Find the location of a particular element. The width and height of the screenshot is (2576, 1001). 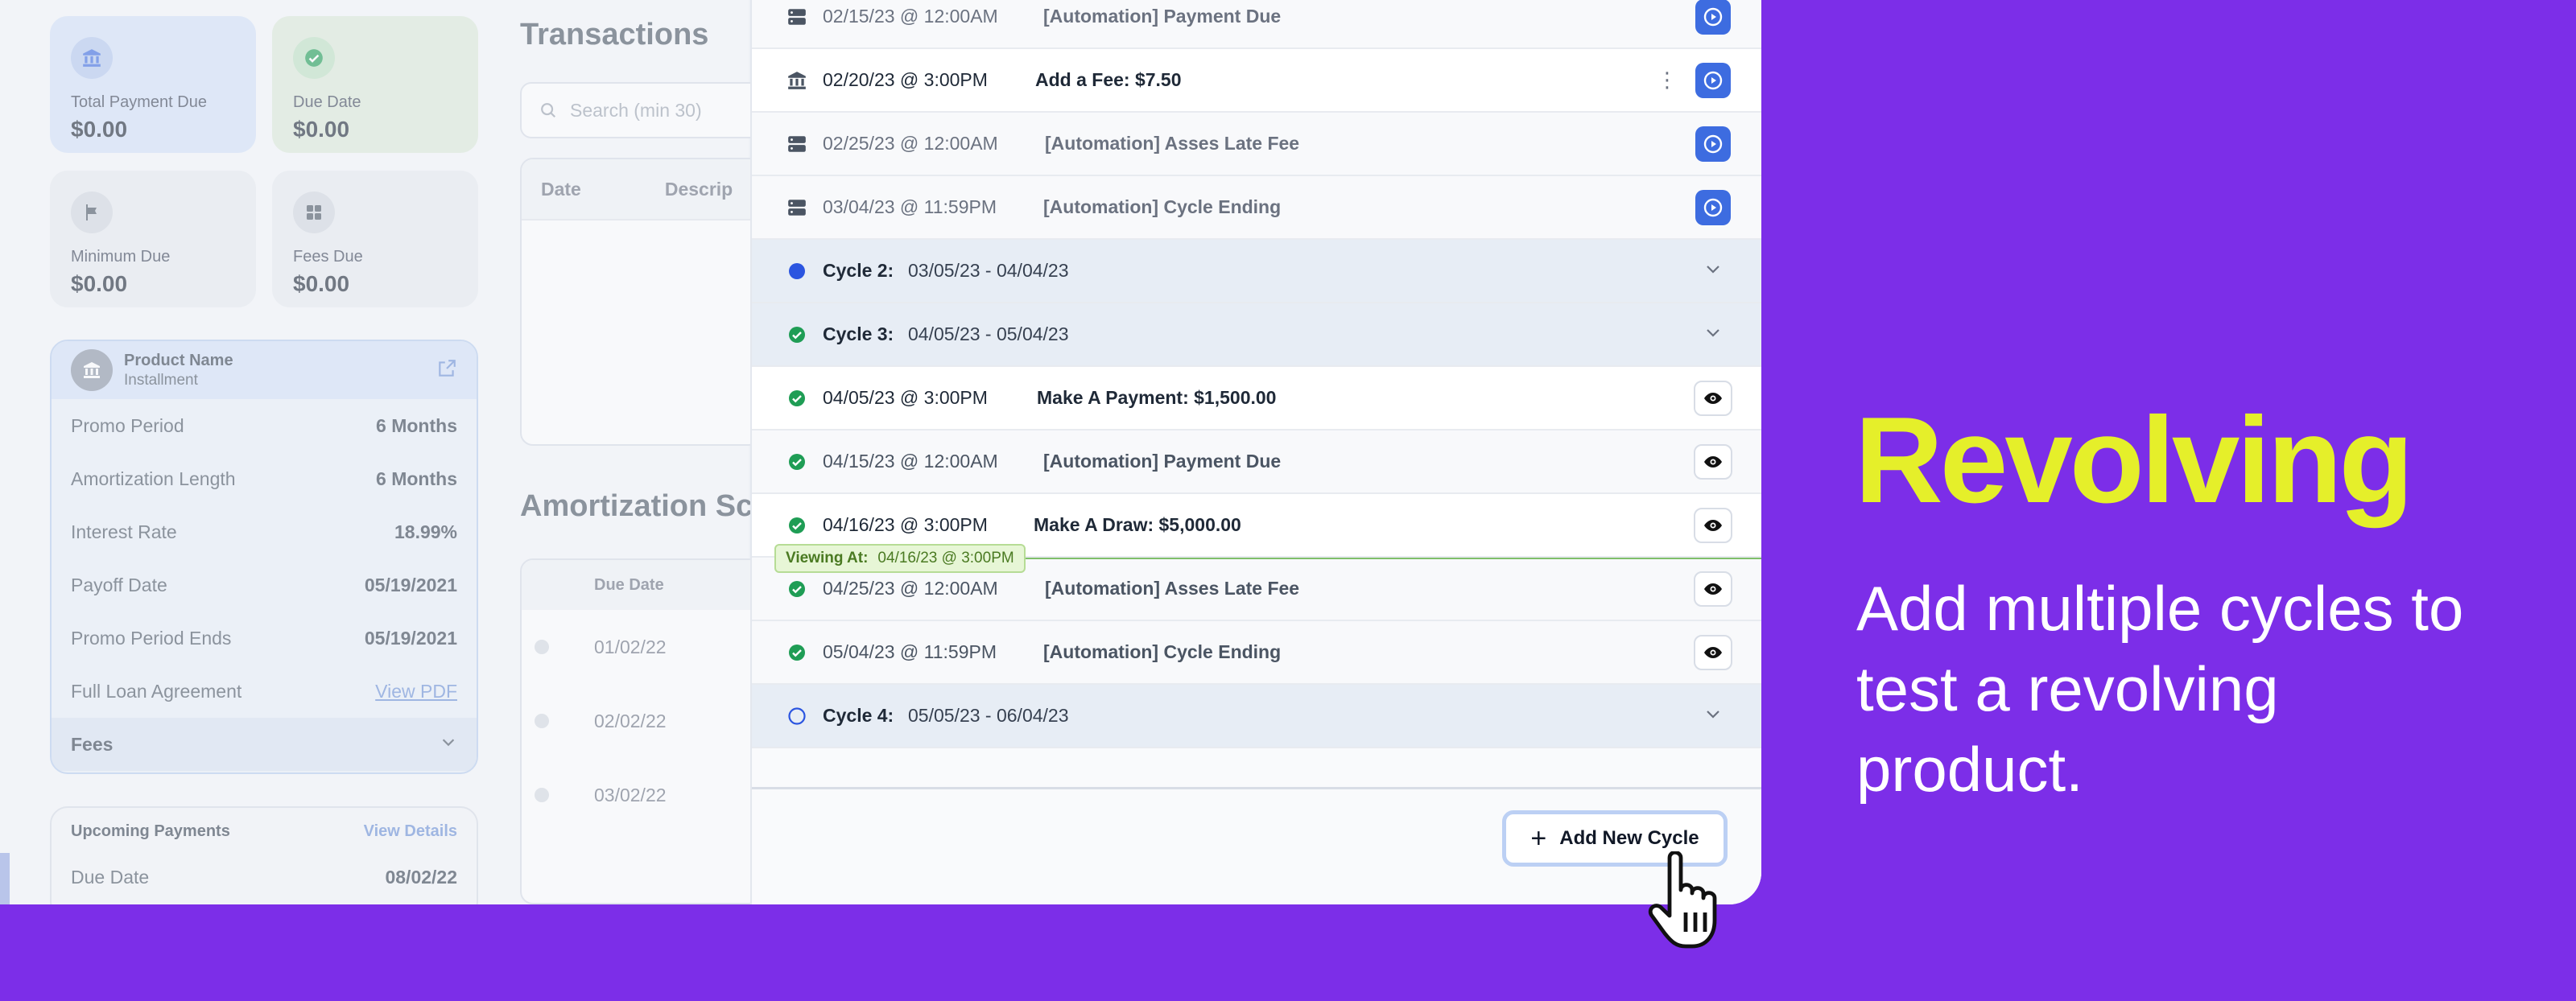

row-due-date: 02/02/22 is located at coordinates (630, 721).